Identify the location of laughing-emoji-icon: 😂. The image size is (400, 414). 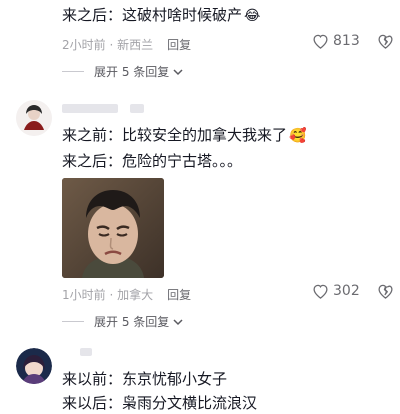
(252, 16).